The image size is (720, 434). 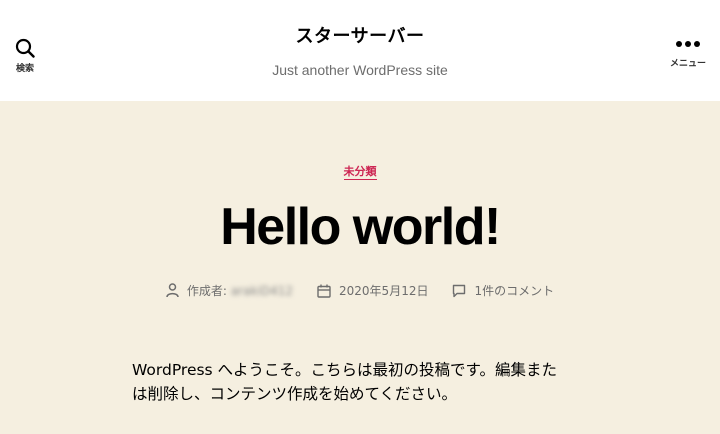 What do you see at coordinates (687, 64) in the screenshot?
I see `menu-toggle-label: メニュー` at bounding box center [687, 64].